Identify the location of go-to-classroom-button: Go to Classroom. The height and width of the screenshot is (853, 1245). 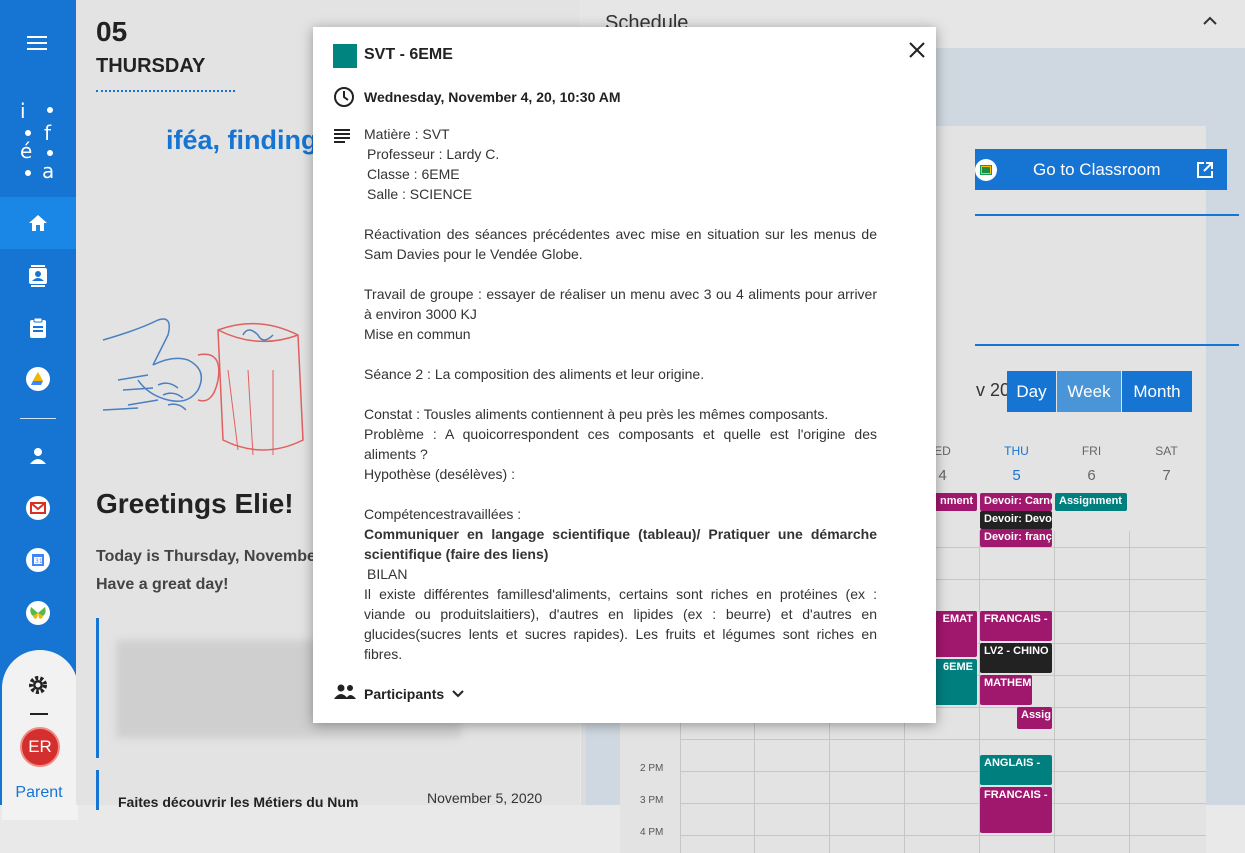
(1101, 169).